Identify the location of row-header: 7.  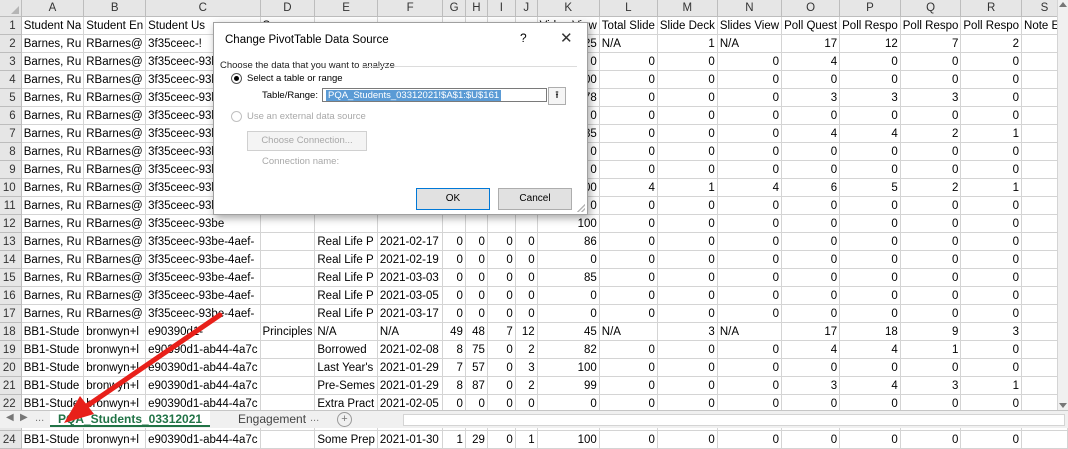
(11, 133).